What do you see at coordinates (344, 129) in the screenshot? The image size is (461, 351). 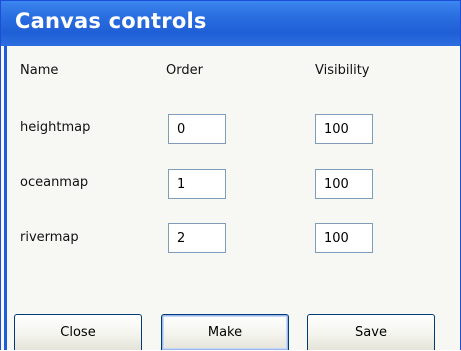 I see `visibility-input-heightmap` at bounding box center [344, 129].